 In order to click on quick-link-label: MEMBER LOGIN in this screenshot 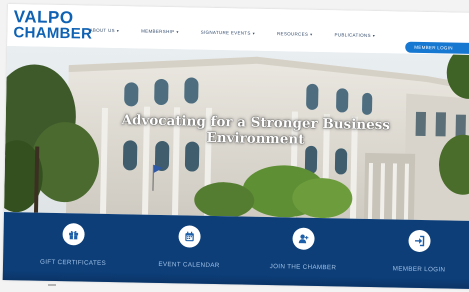, I will do `click(419, 269)`.